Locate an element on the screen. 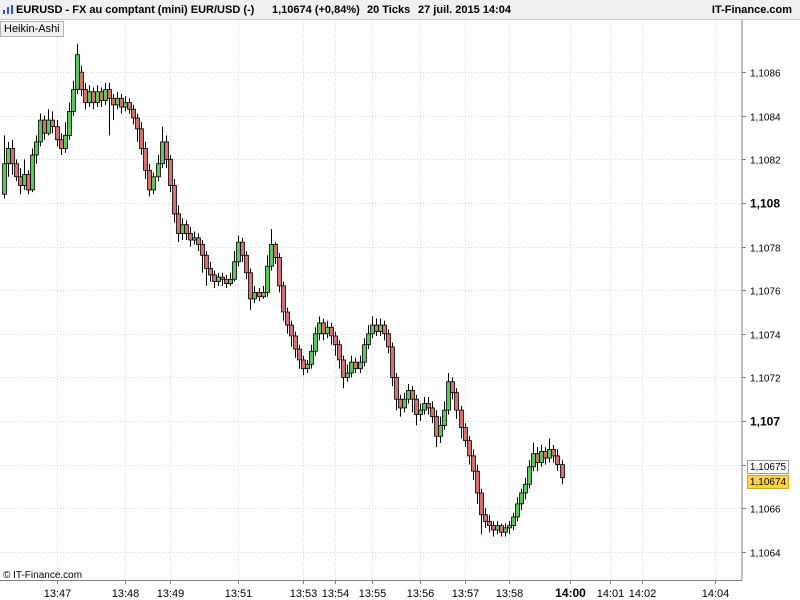  last-price-label: 1,10674 is located at coordinates (768, 482).